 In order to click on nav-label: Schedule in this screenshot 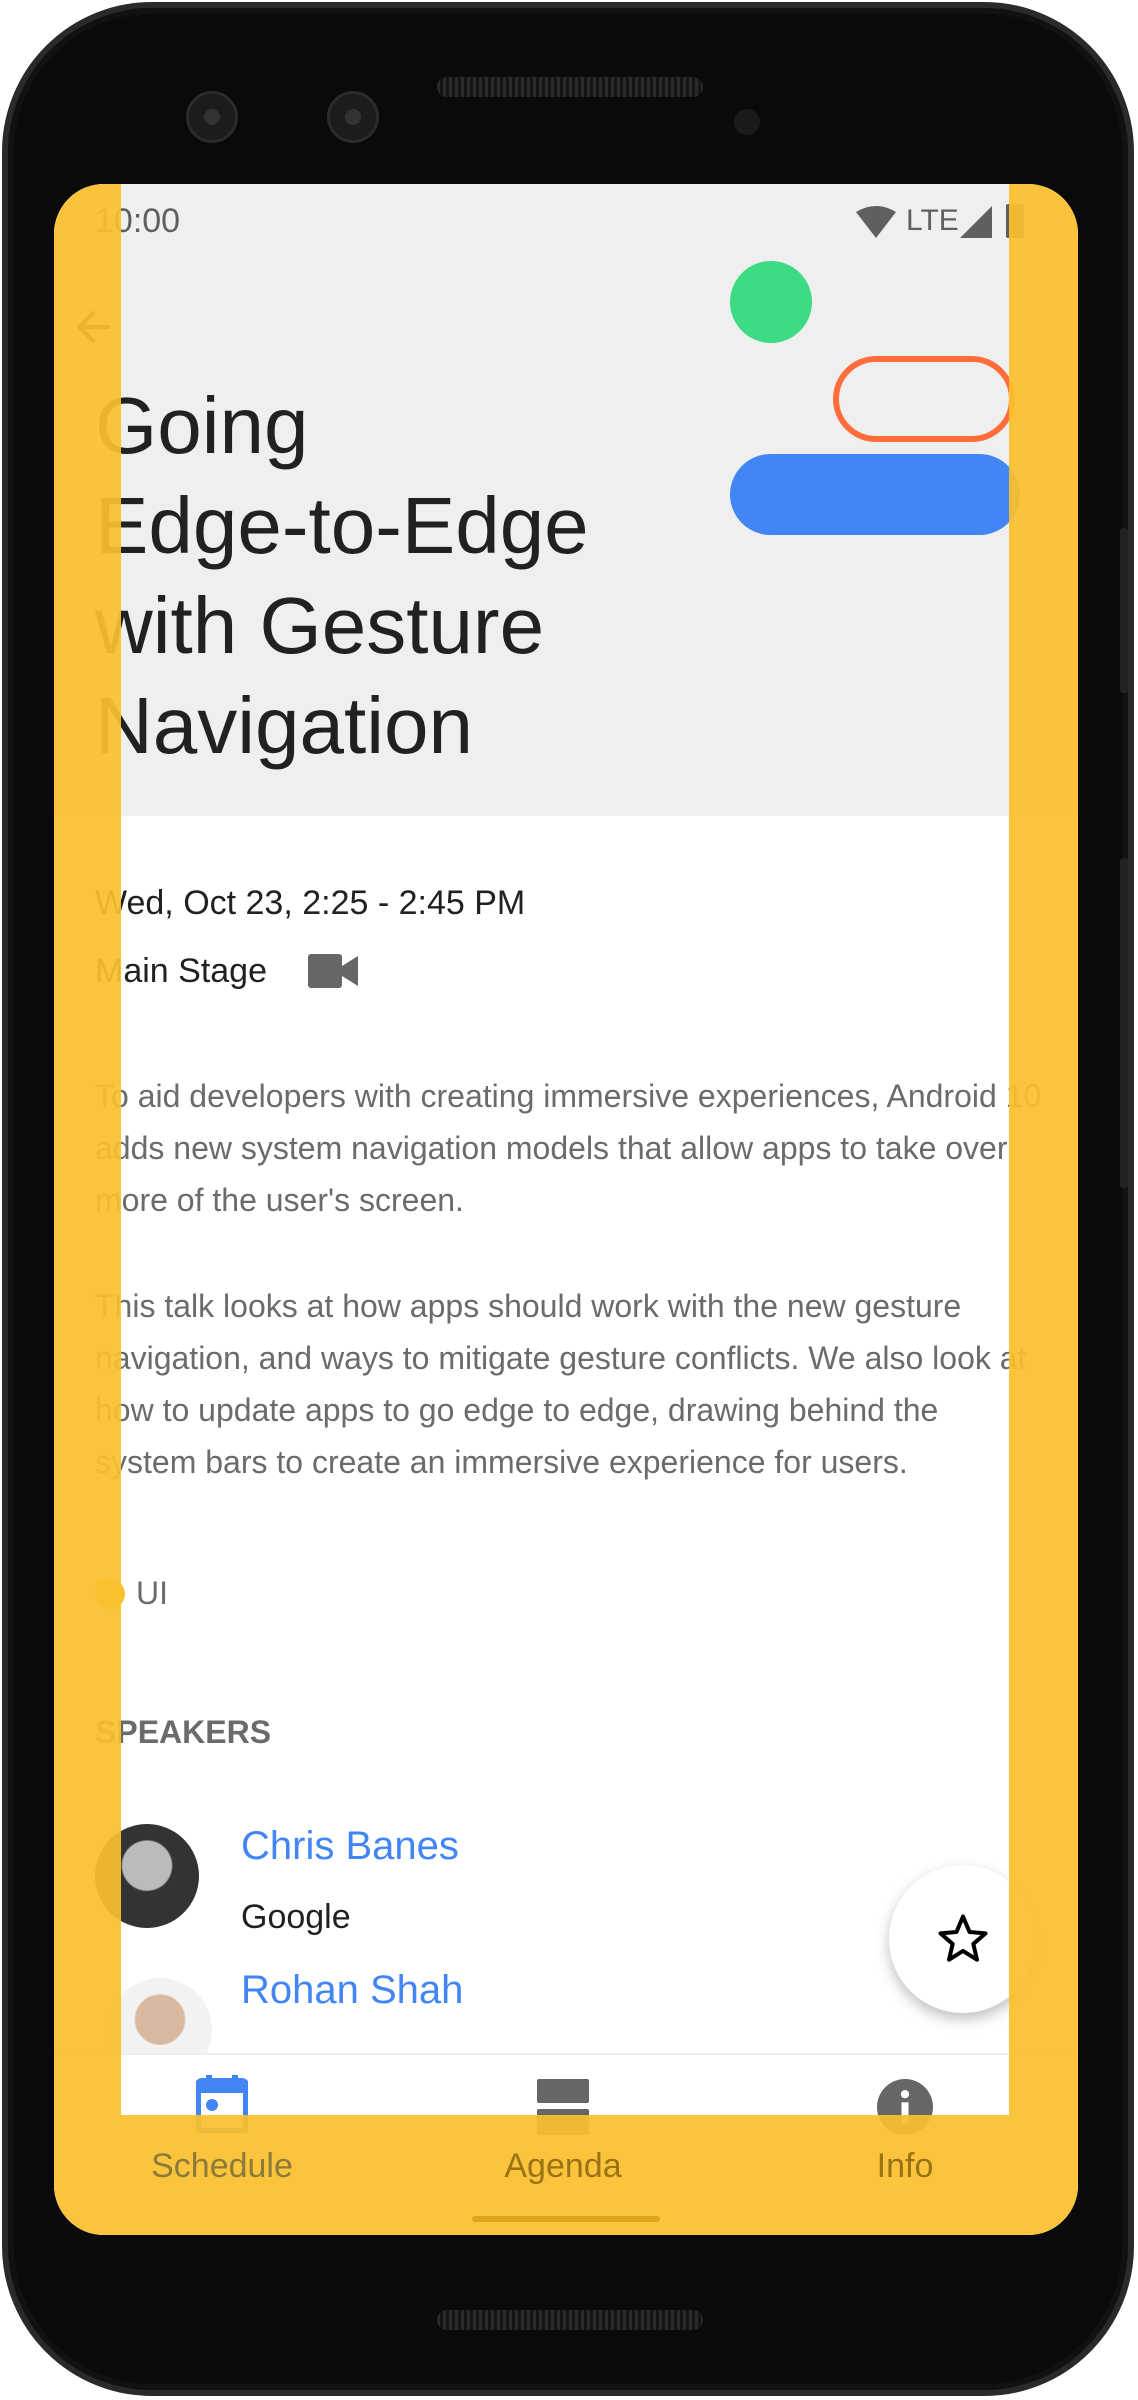, I will do `click(222, 2166)`.